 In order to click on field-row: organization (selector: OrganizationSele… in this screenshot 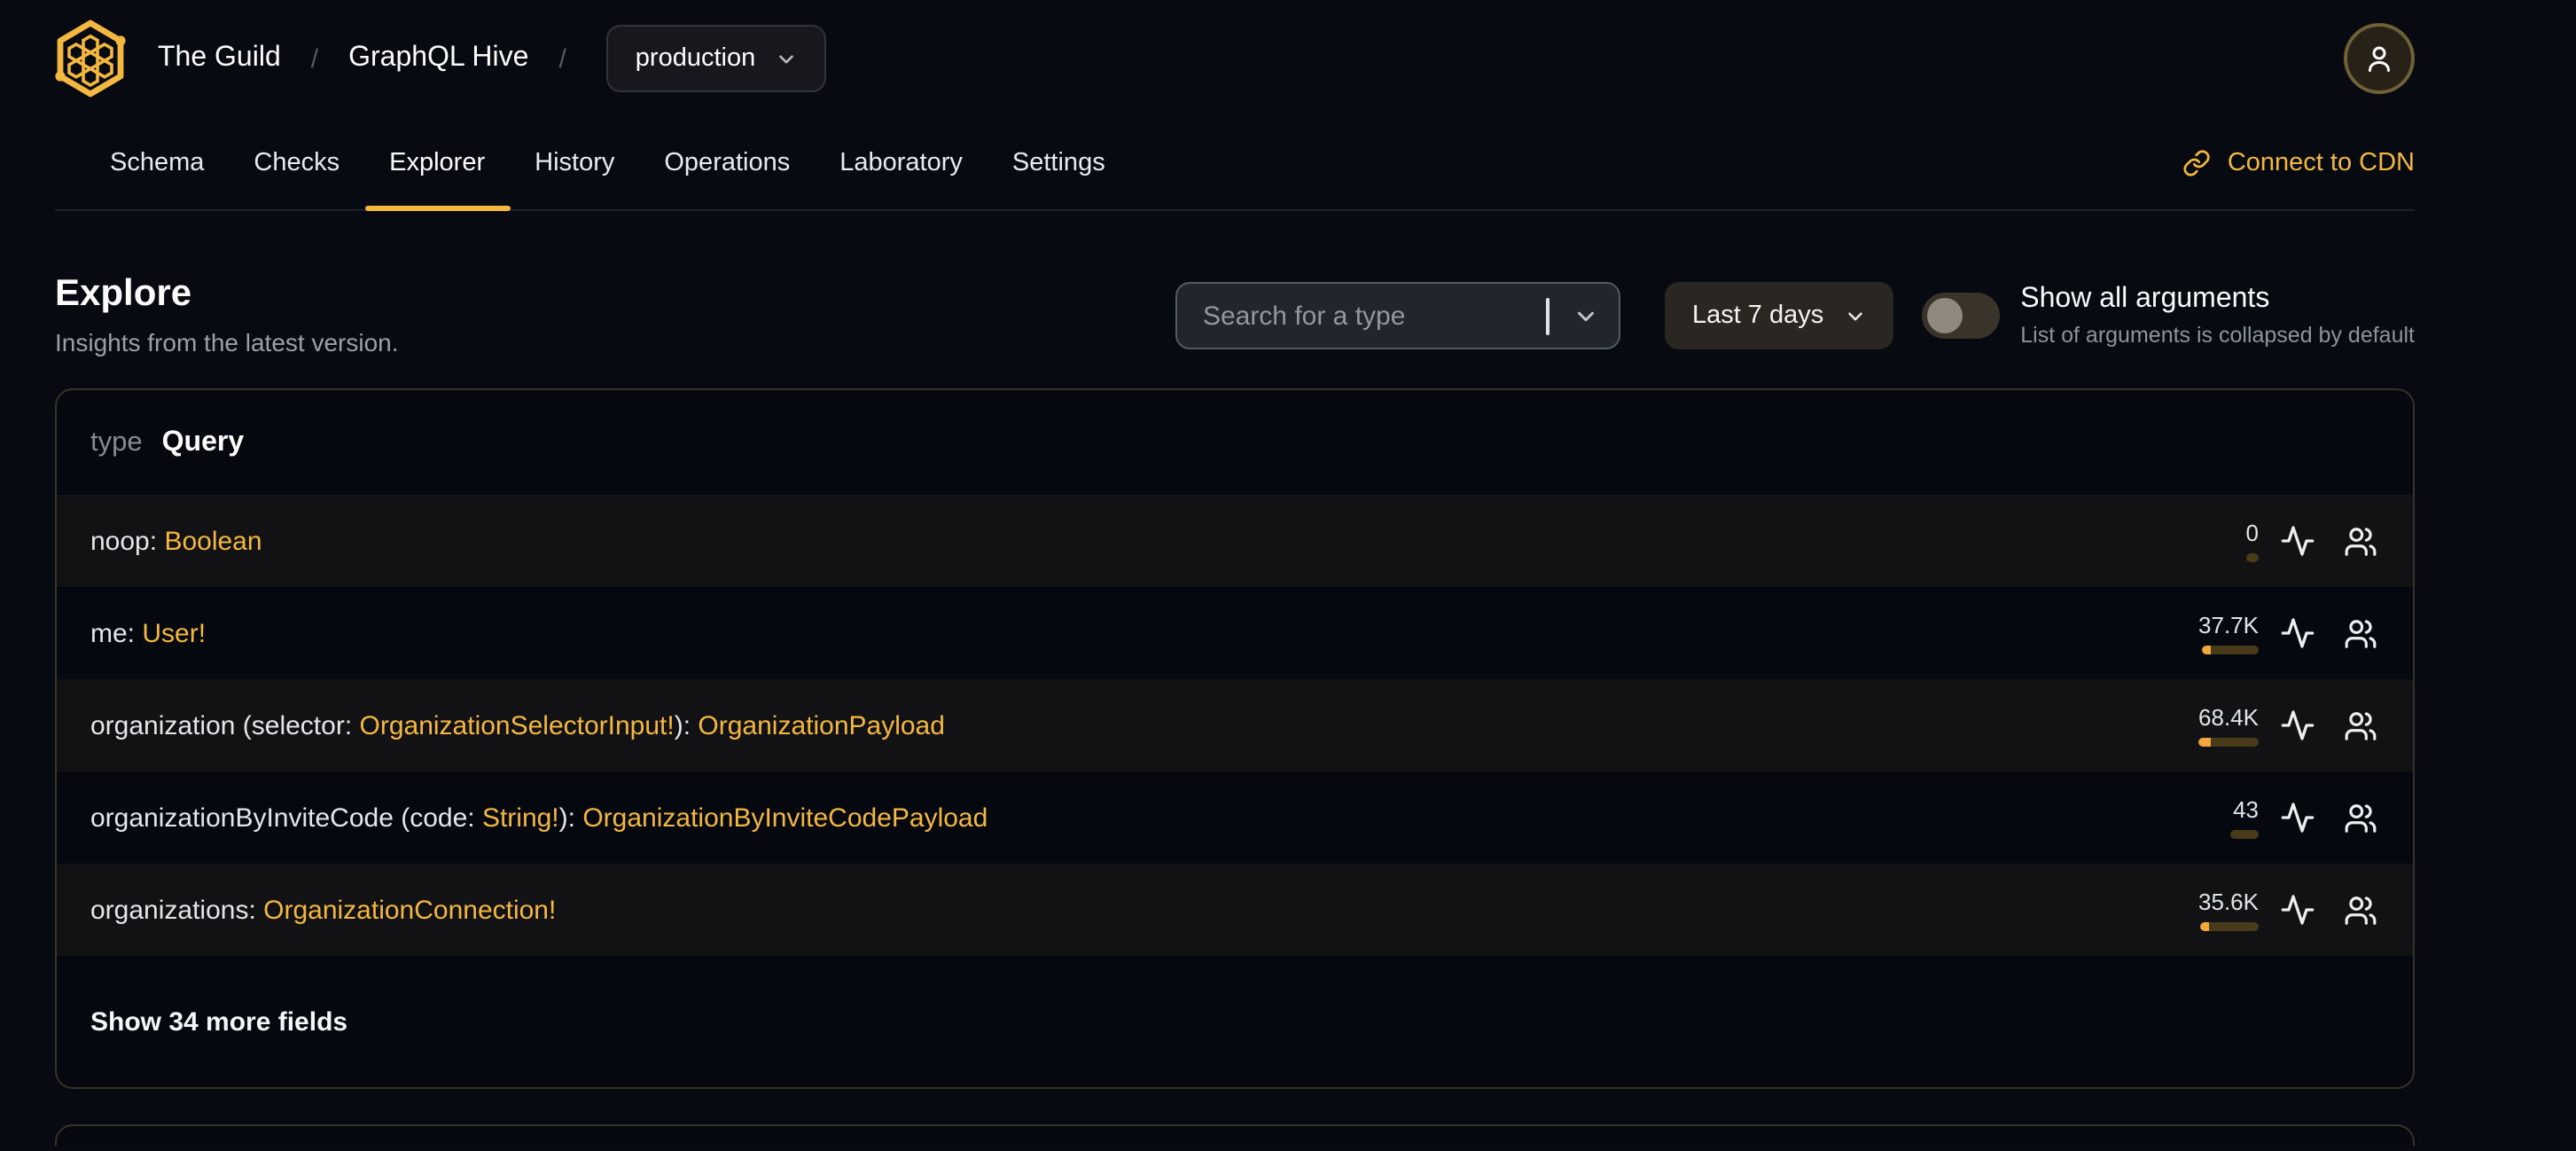, I will do `click(1235, 725)`.